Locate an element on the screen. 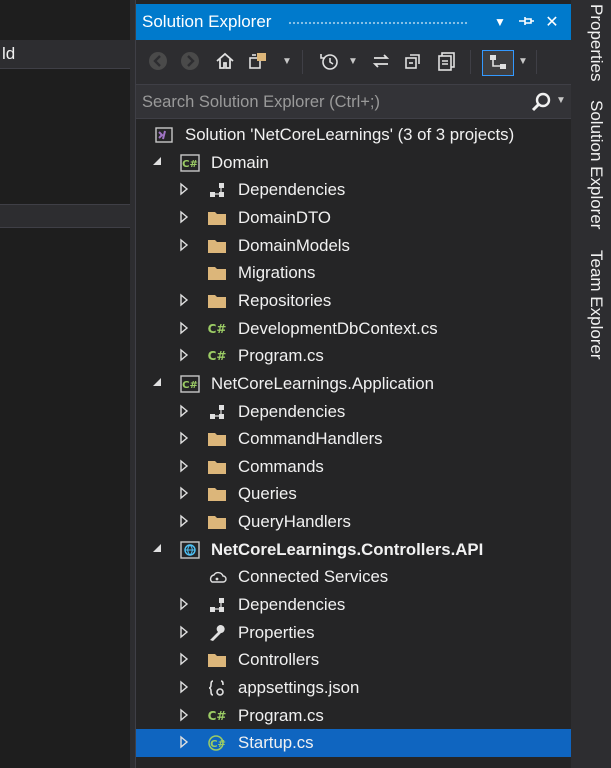 The height and width of the screenshot is (768, 611). tree-item: Migrations is located at coordinates (354, 273).